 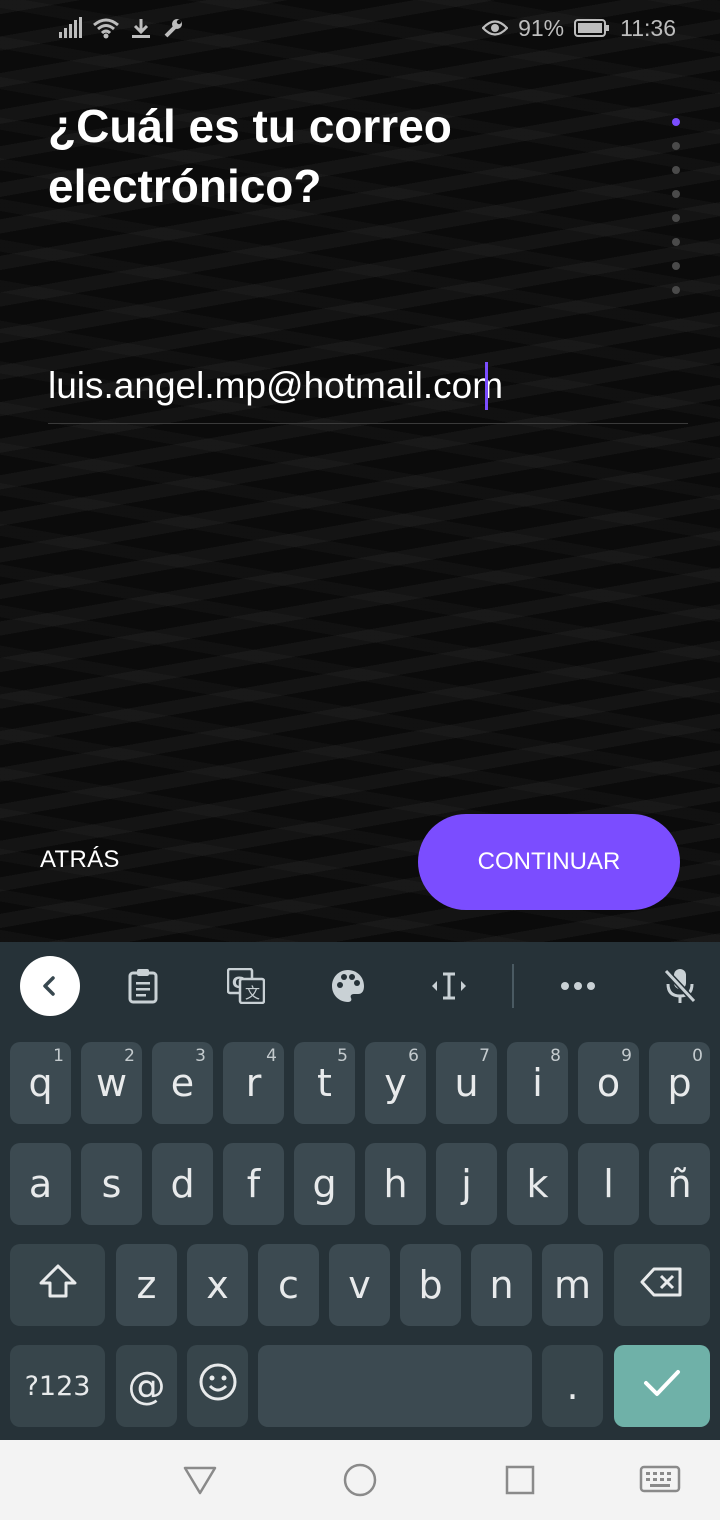 I want to click on keyboard-icon, so click(x=660, y=1480).